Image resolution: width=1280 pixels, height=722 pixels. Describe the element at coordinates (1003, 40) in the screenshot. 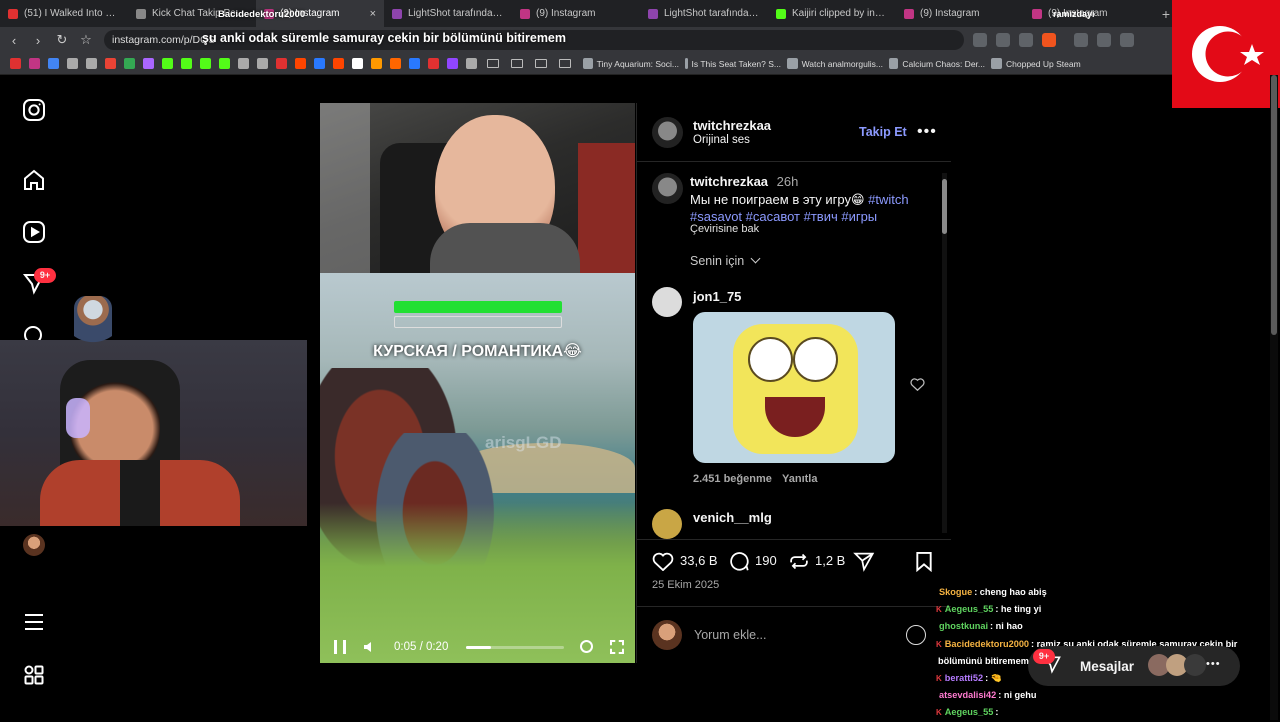

I see `zoom-icon` at that location.